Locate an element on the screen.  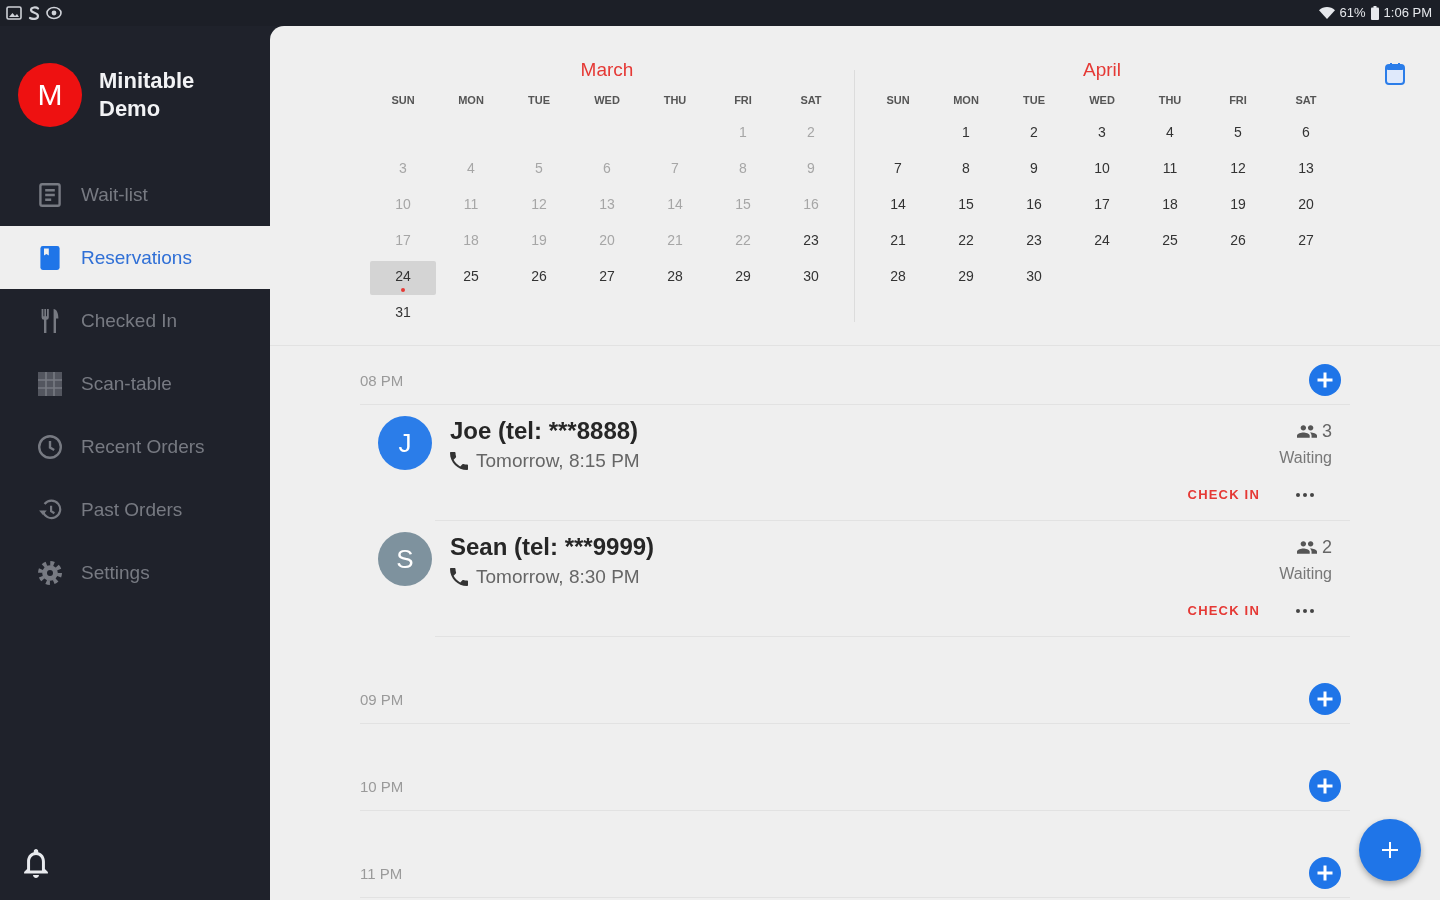
gallery-icon is located at coordinates (14, 13).